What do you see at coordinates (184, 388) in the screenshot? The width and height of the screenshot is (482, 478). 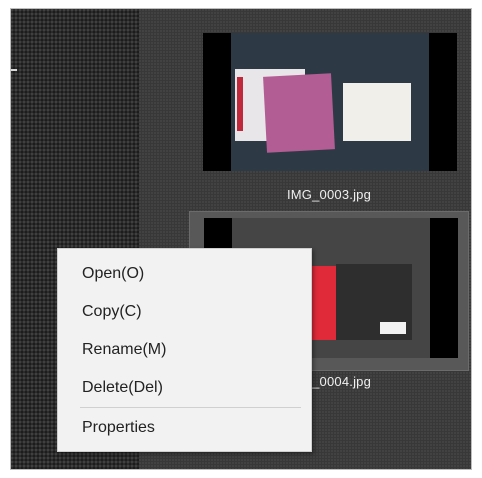 I see `menu-item-delete: Delete(Del)` at bounding box center [184, 388].